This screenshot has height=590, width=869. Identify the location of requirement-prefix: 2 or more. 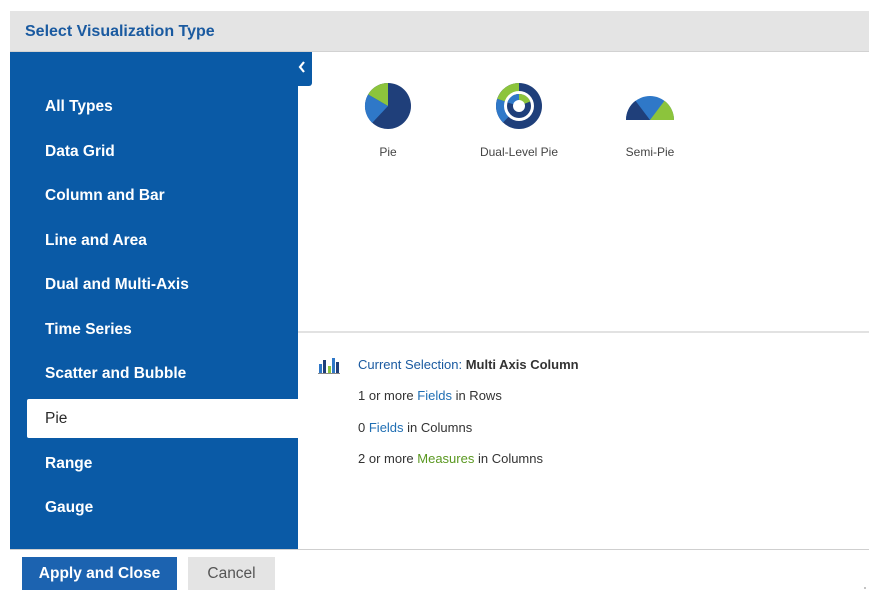
(386, 458).